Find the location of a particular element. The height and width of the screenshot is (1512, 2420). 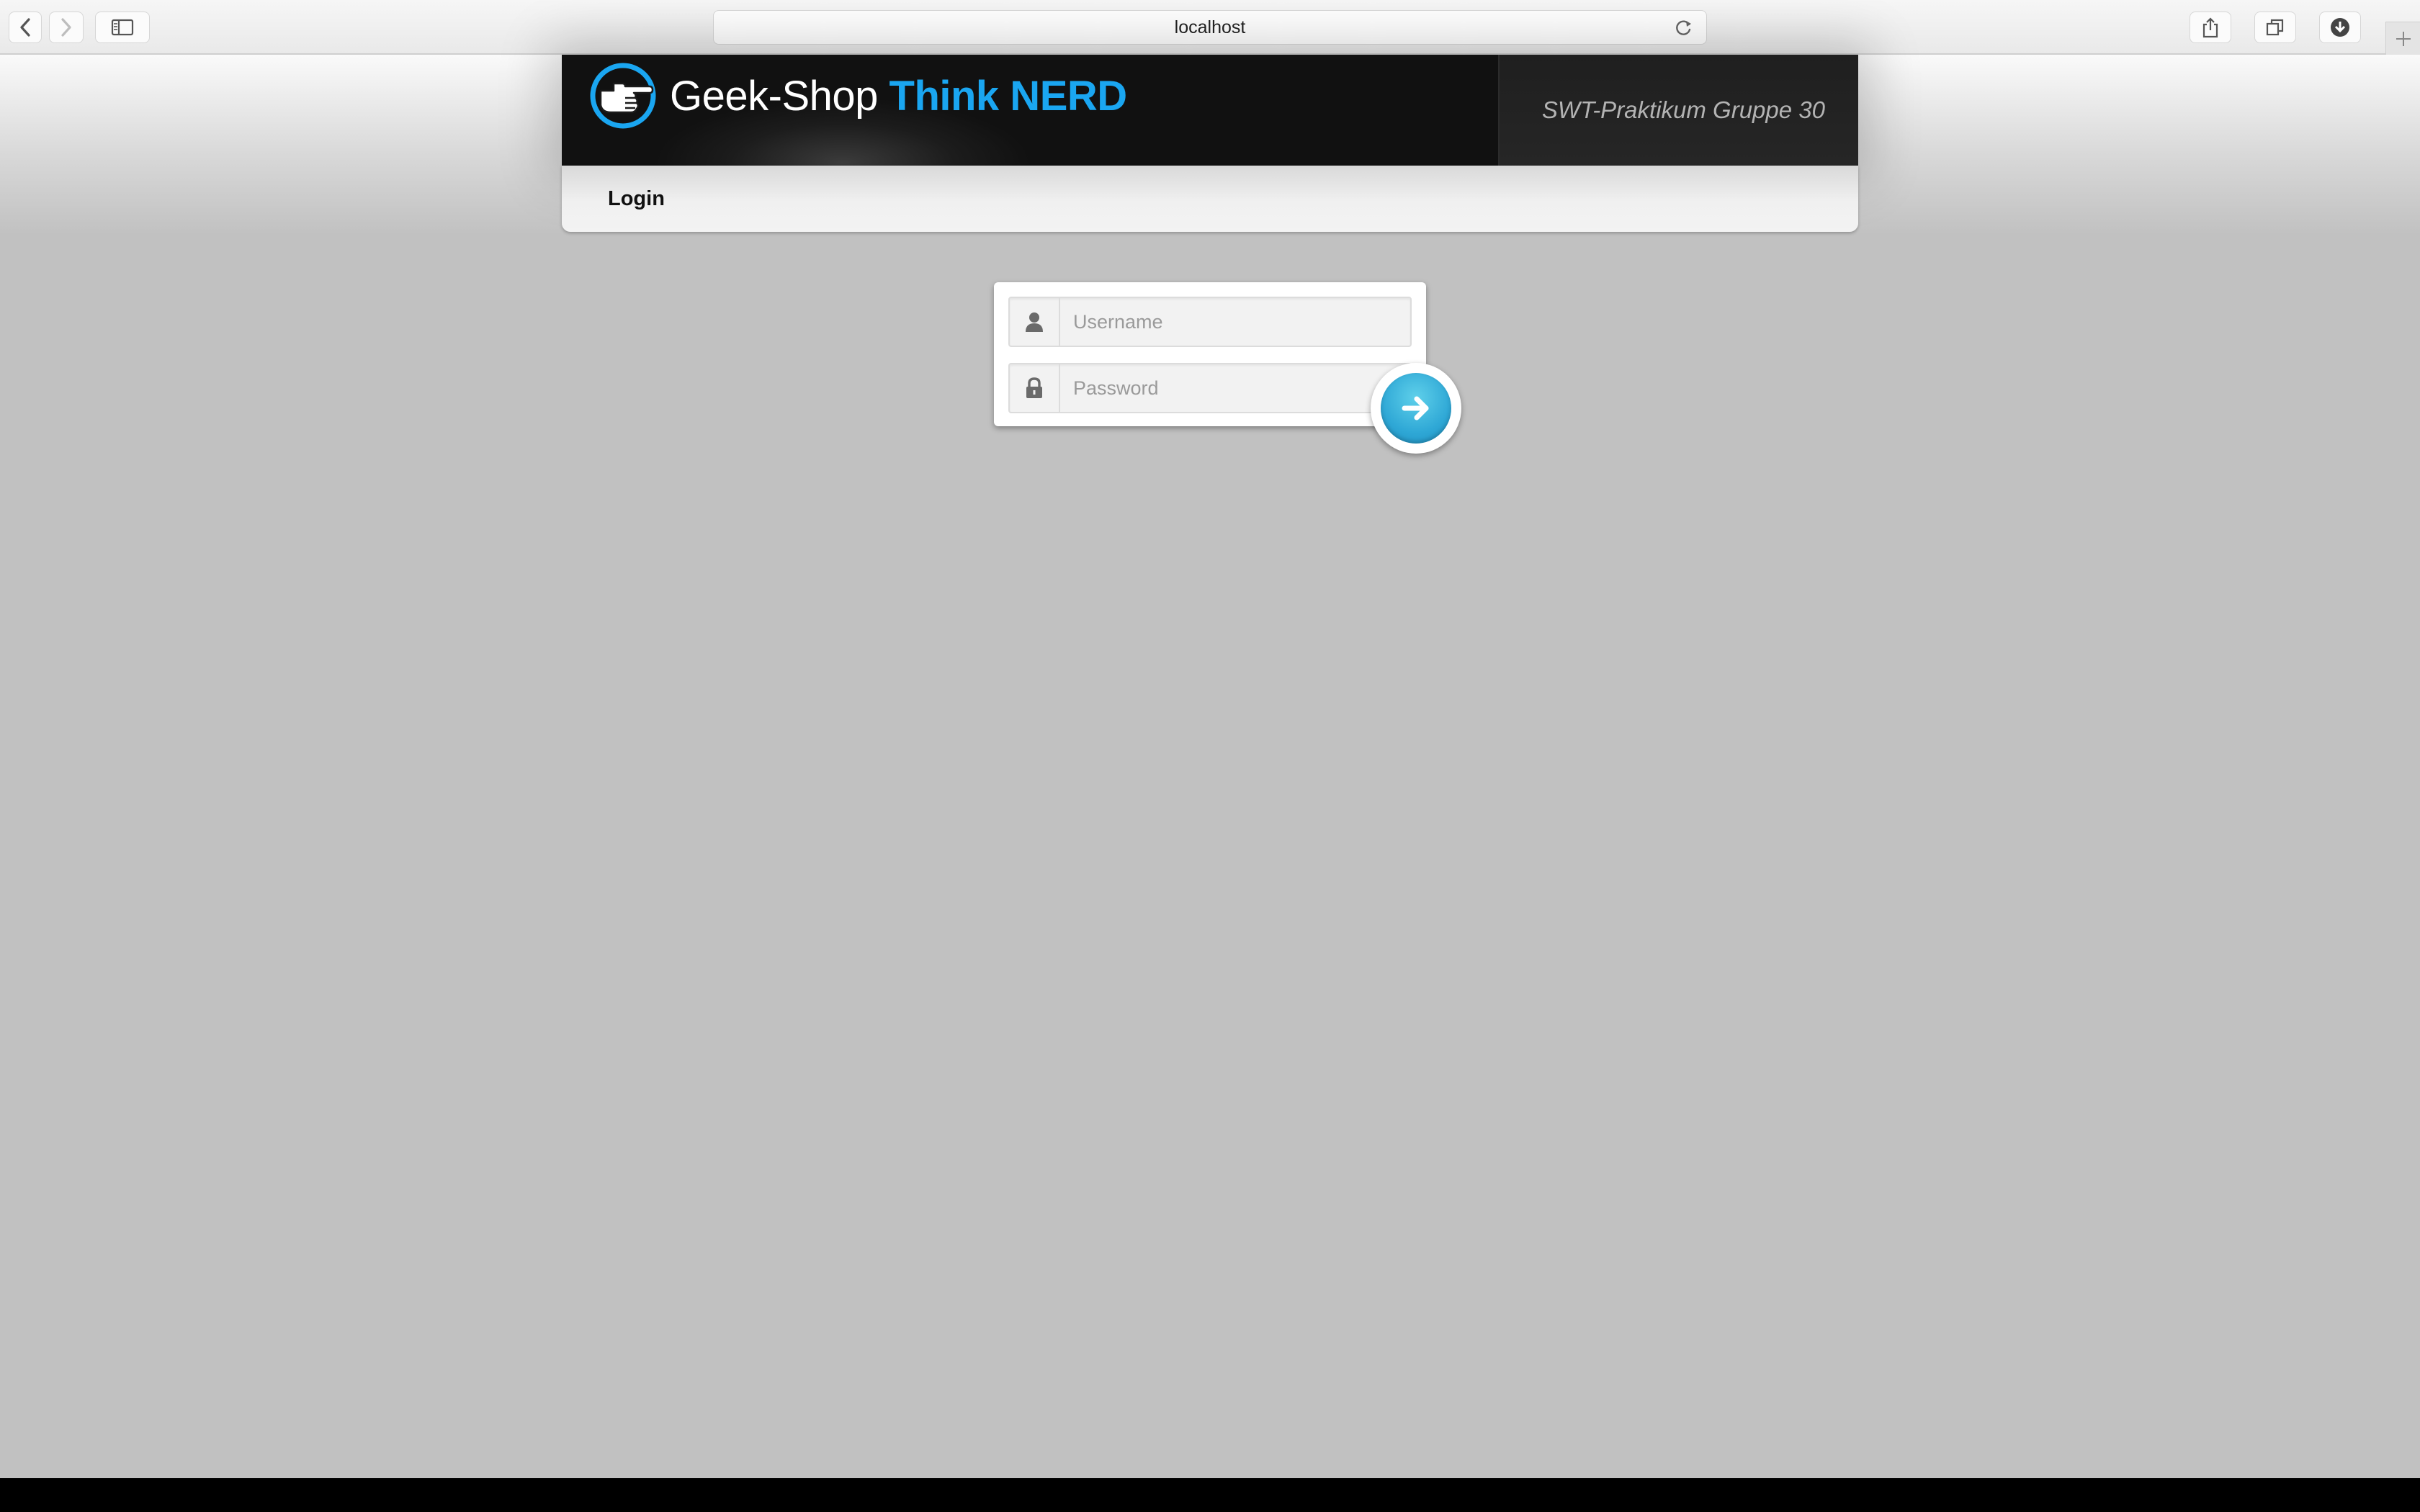

nav-bar: Login is located at coordinates (1210, 199).